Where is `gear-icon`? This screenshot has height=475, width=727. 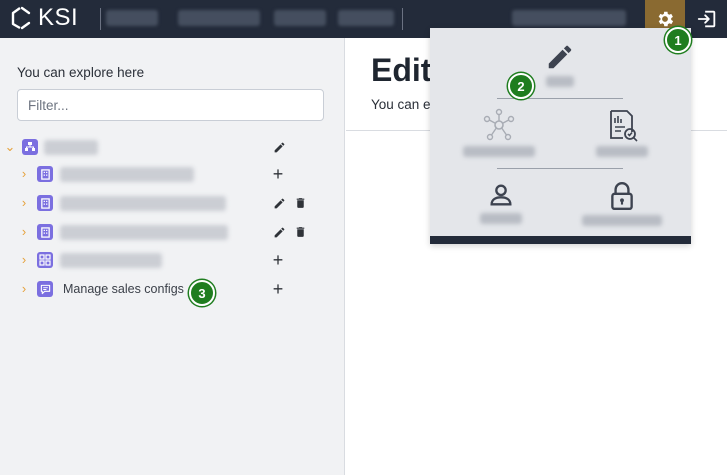
gear-icon is located at coordinates (666, 19).